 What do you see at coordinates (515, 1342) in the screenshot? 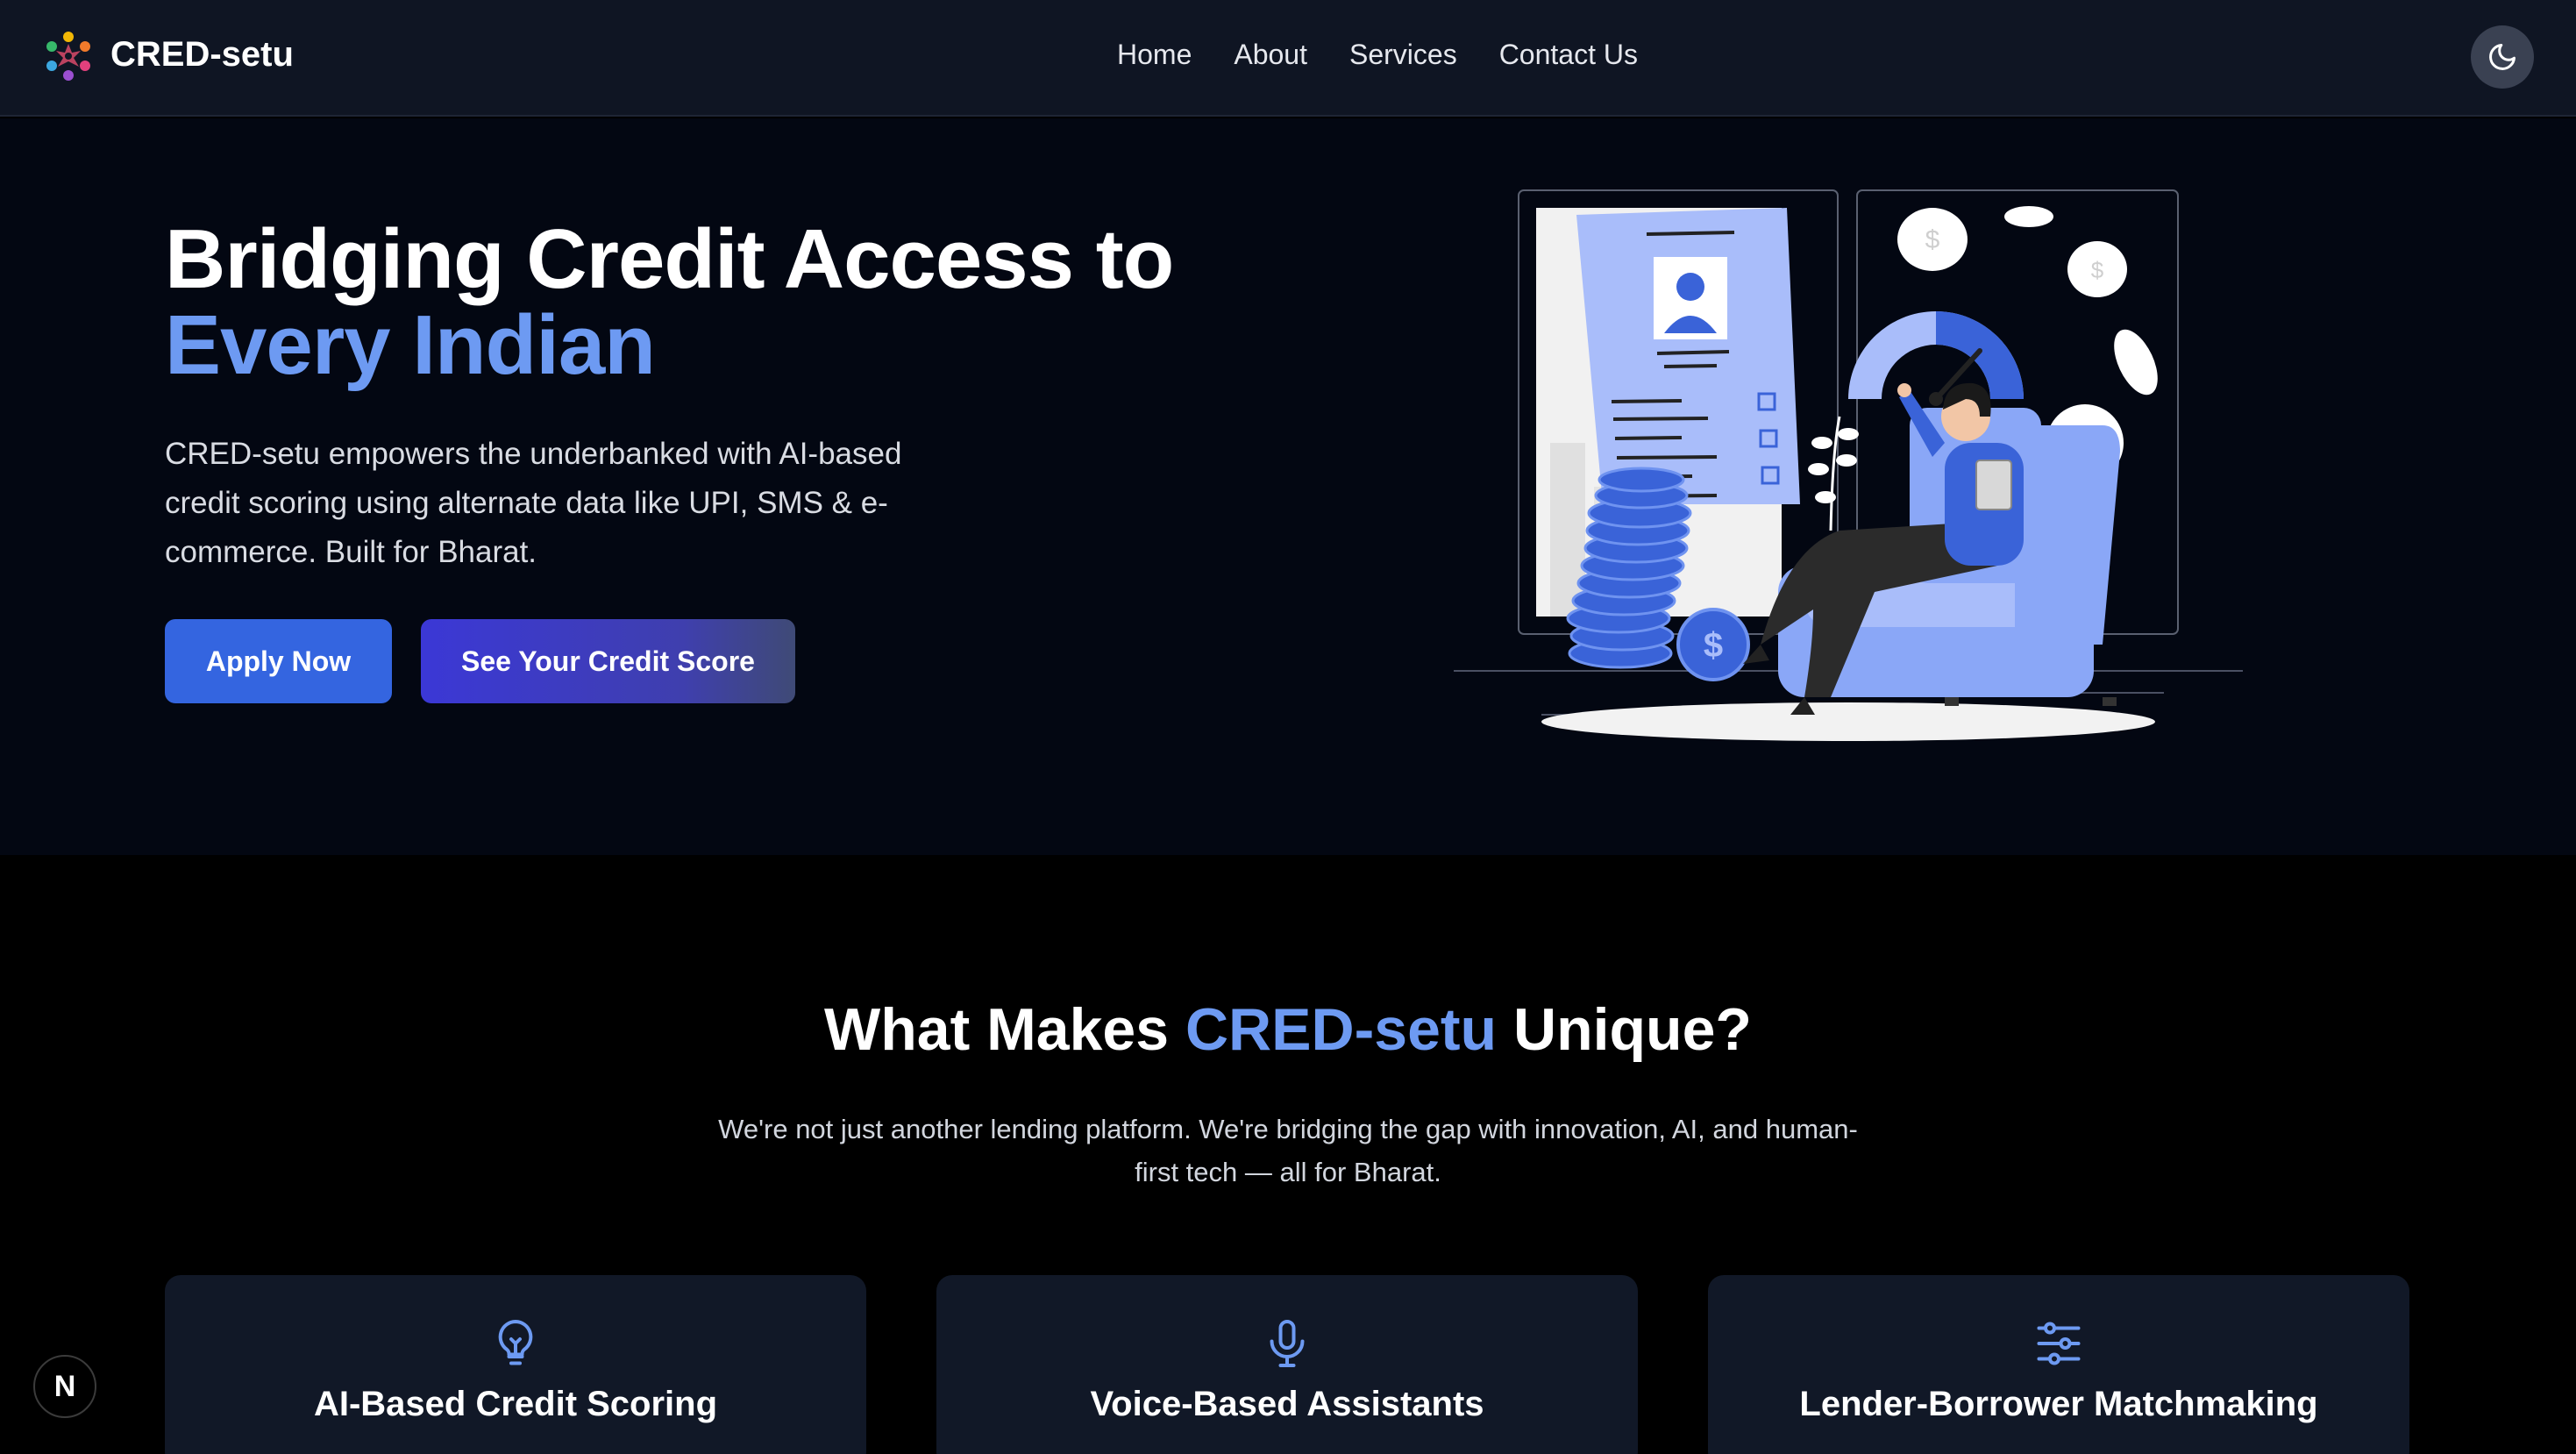
I see `lightbulb-icon` at bounding box center [515, 1342].